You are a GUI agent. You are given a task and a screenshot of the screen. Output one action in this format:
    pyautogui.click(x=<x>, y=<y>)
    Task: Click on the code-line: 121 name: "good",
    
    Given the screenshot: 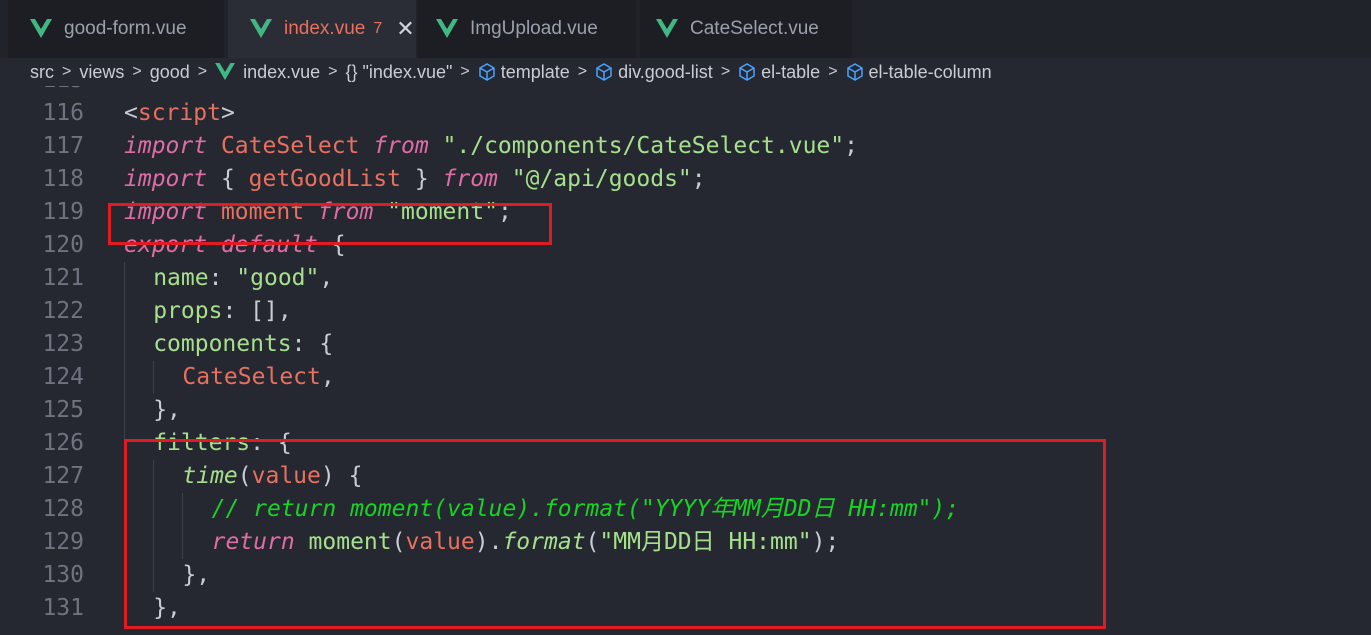 What is the action you would take?
    pyautogui.click(x=685, y=278)
    